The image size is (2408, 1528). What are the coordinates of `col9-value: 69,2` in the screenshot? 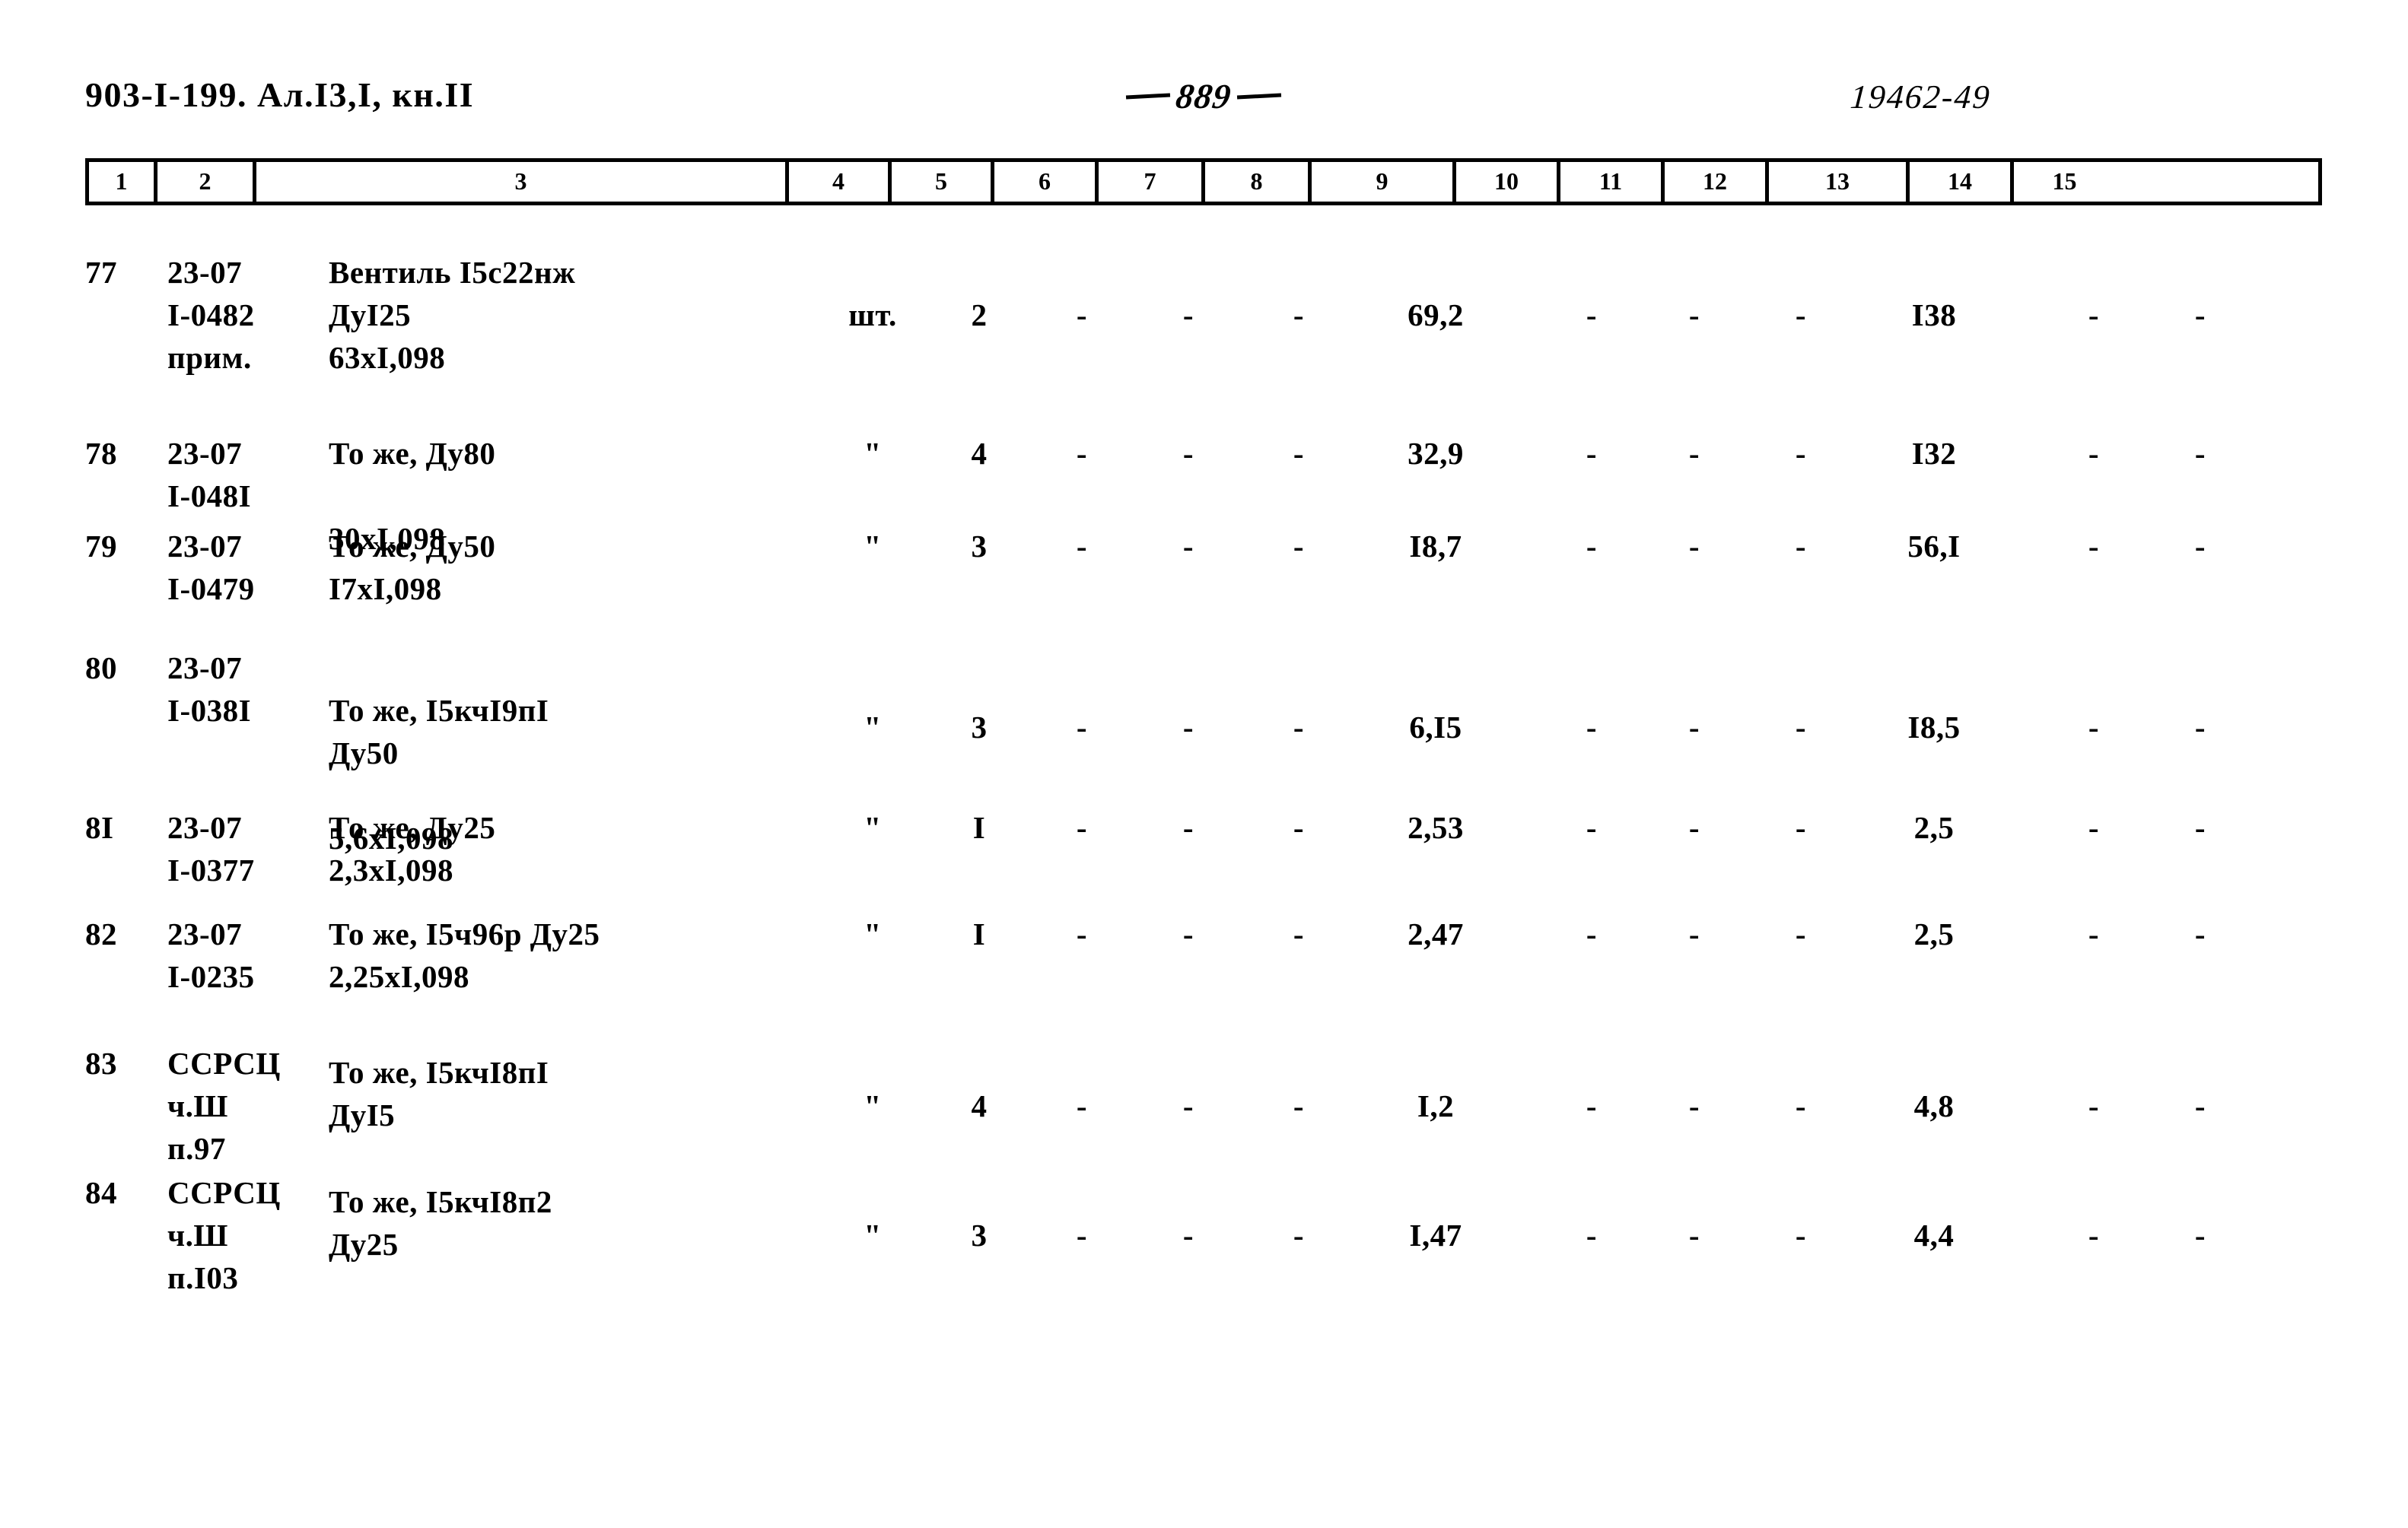 It's located at (1436, 314).